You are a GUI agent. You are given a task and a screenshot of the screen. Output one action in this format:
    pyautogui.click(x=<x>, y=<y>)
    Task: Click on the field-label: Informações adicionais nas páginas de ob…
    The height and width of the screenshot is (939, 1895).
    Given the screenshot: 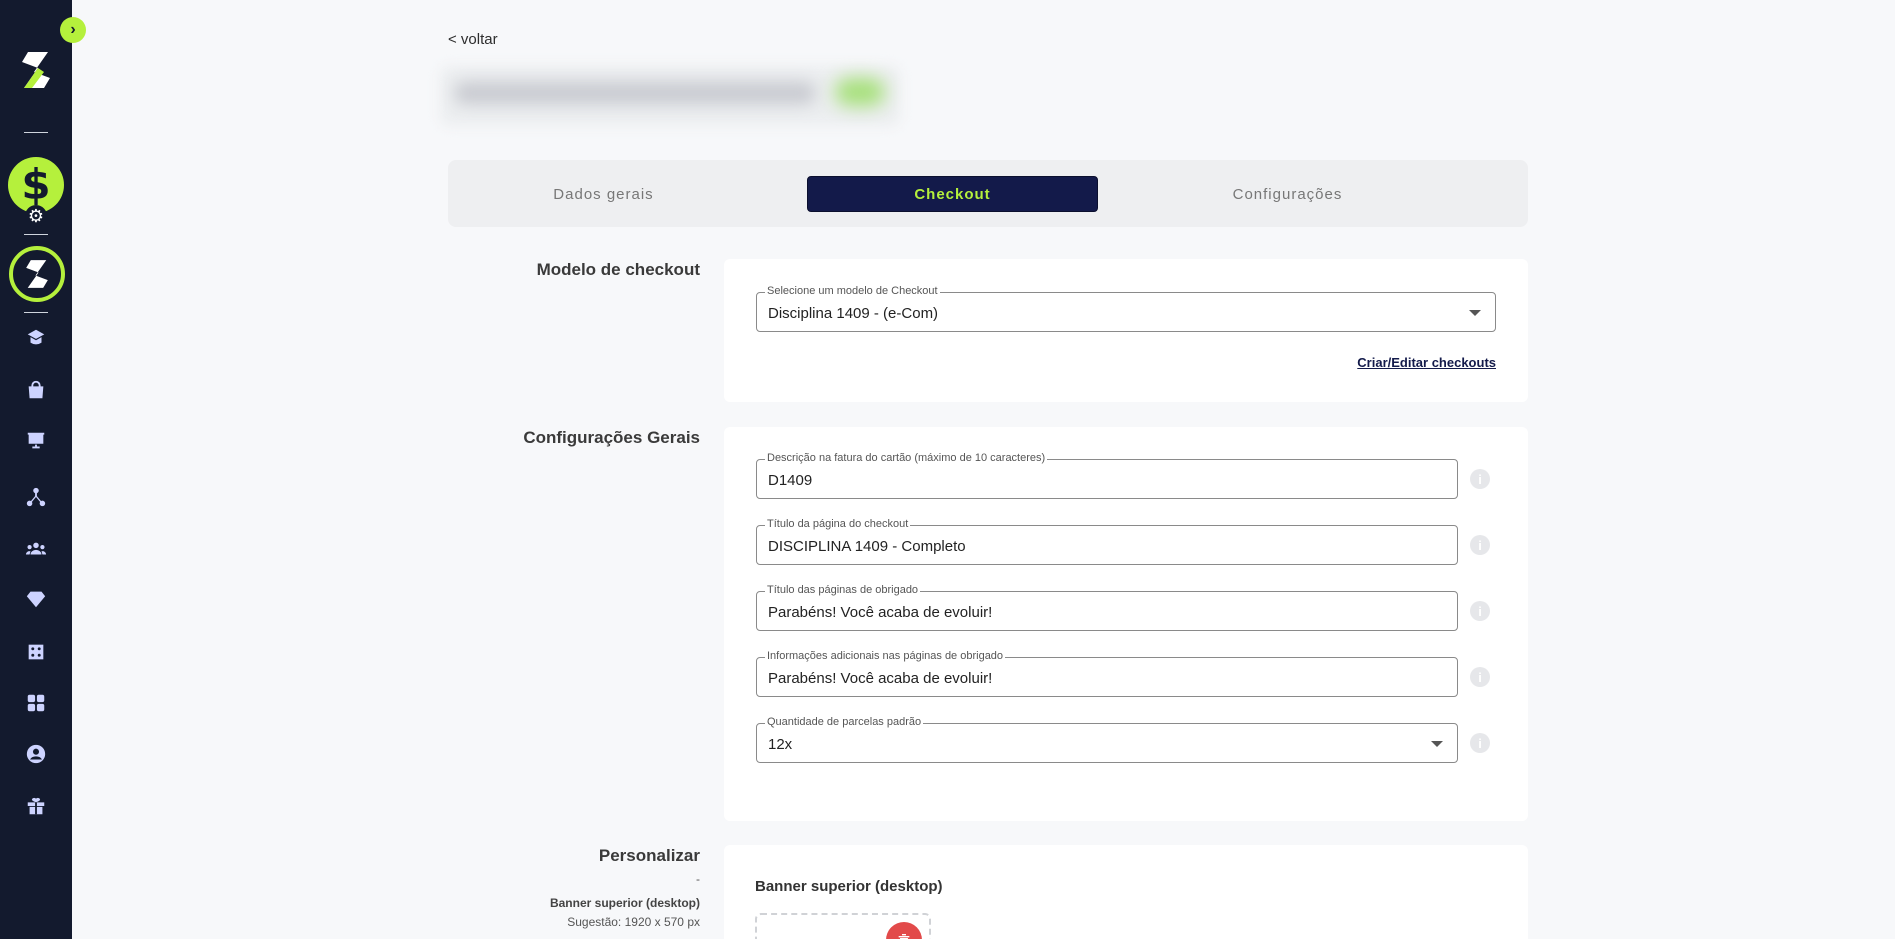 What is the action you would take?
    pyautogui.click(x=885, y=656)
    